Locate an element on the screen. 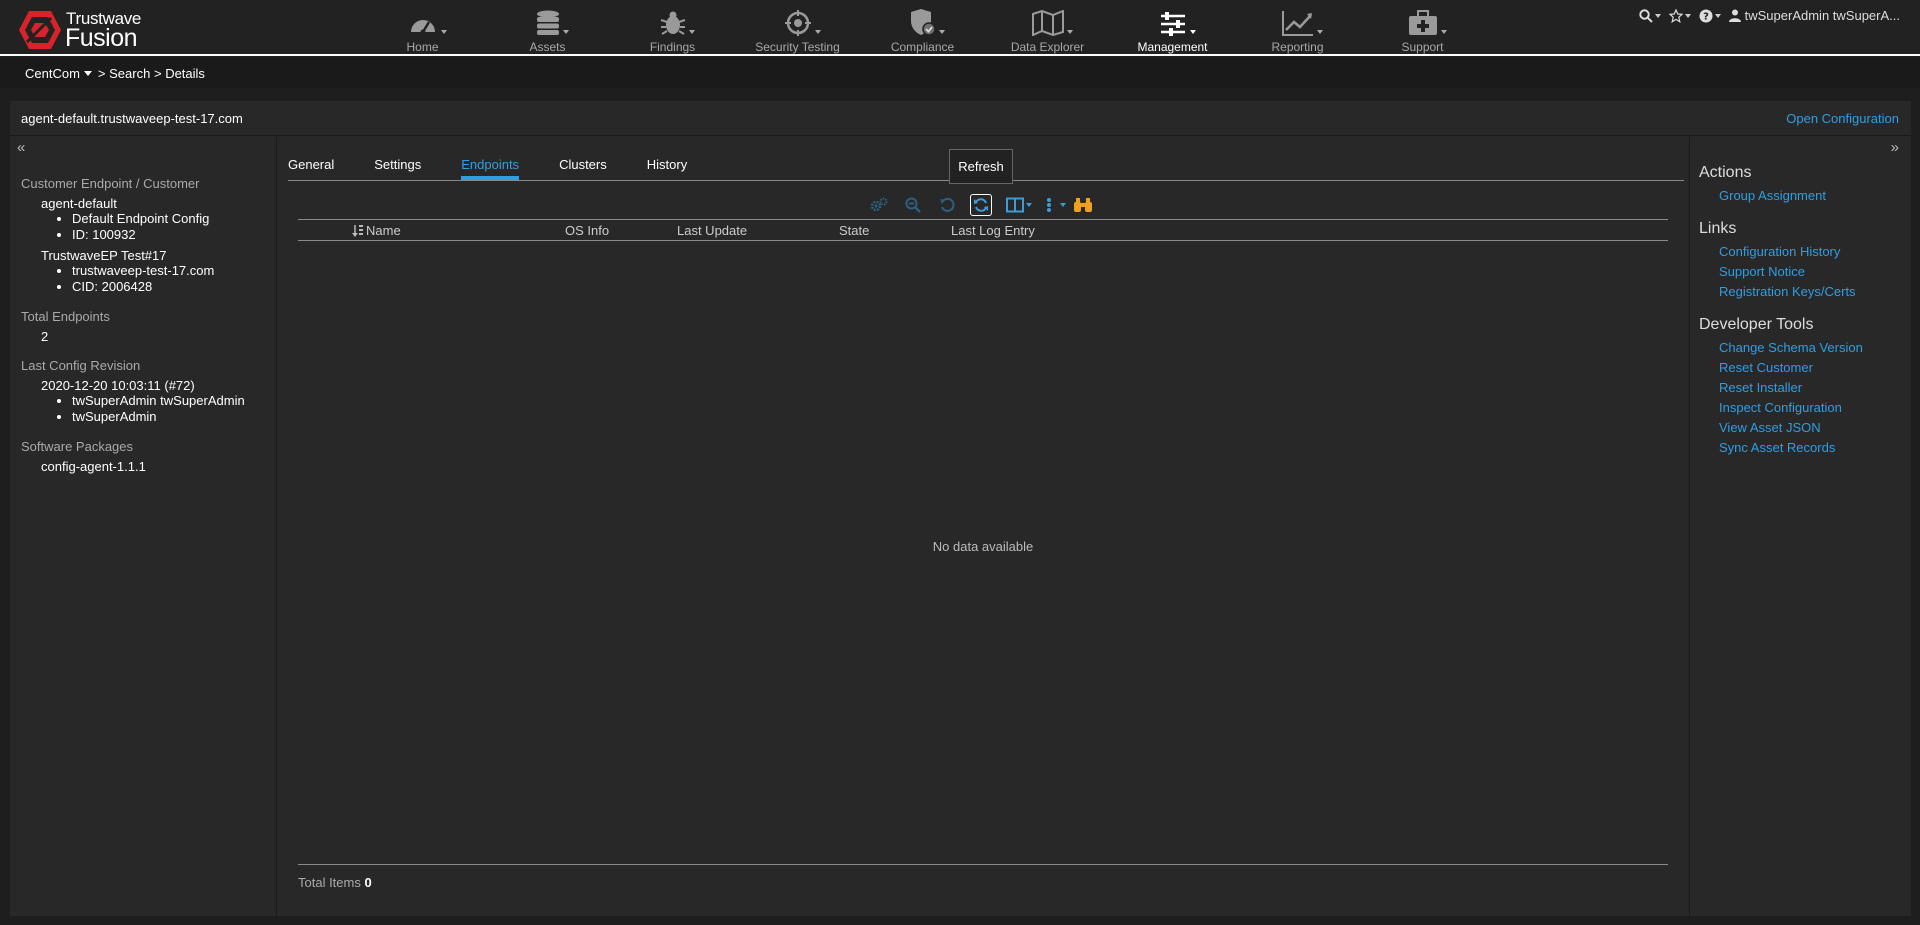 Image resolution: width=1920 pixels, height=925 pixels. column-header-name: Name is located at coordinates (383, 230).